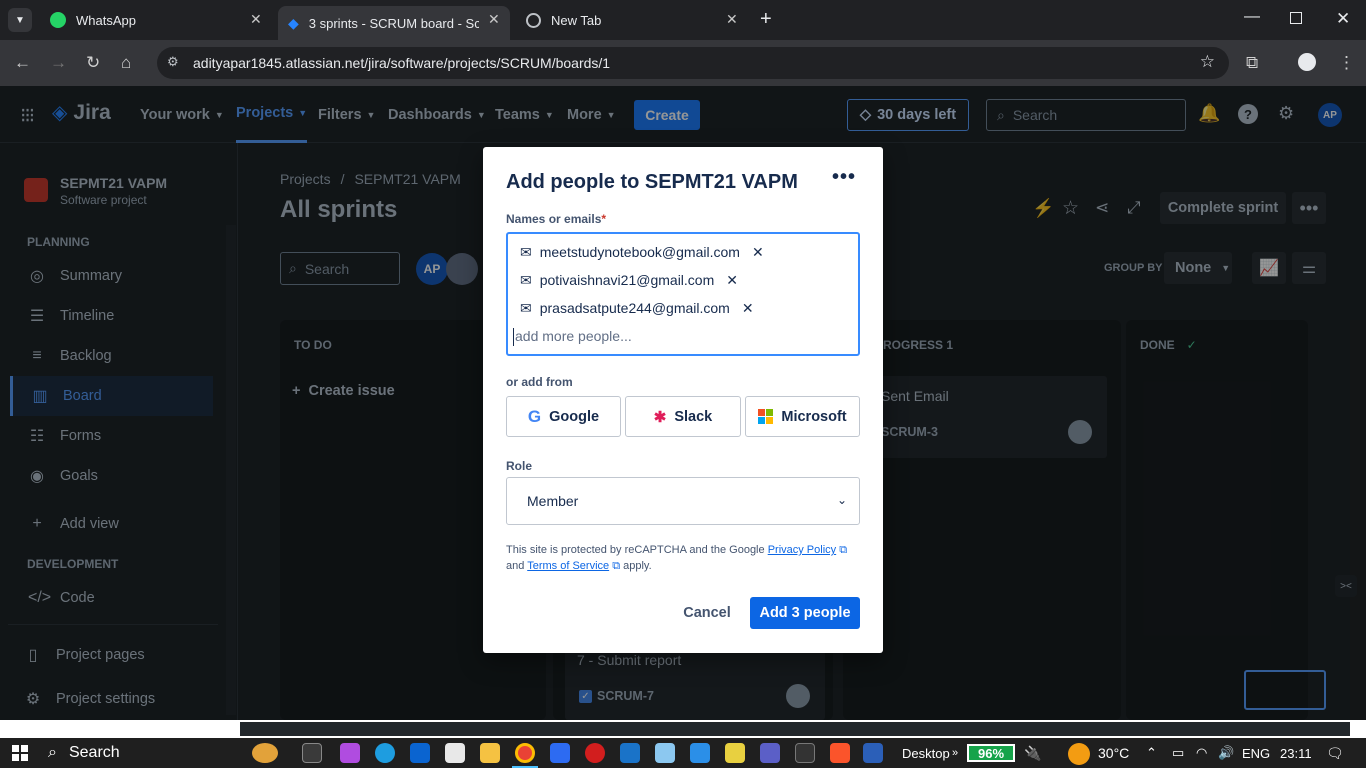 This screenshot has width=1366, height=768. Describe the element at coordinates (22, 63) in the screenshot. I see `back-icon: ←` at that location.